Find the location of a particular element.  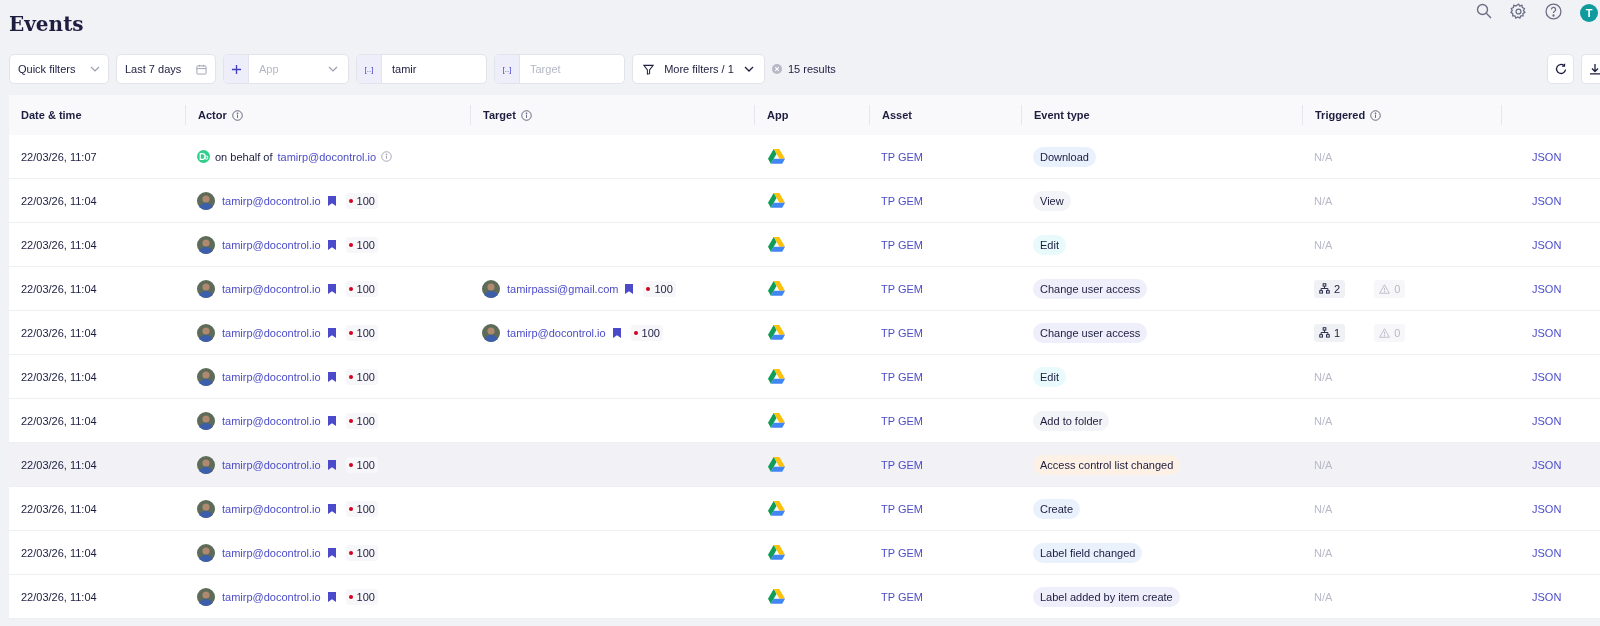

column-header: Triggered is located at coordinates (1340, 115).